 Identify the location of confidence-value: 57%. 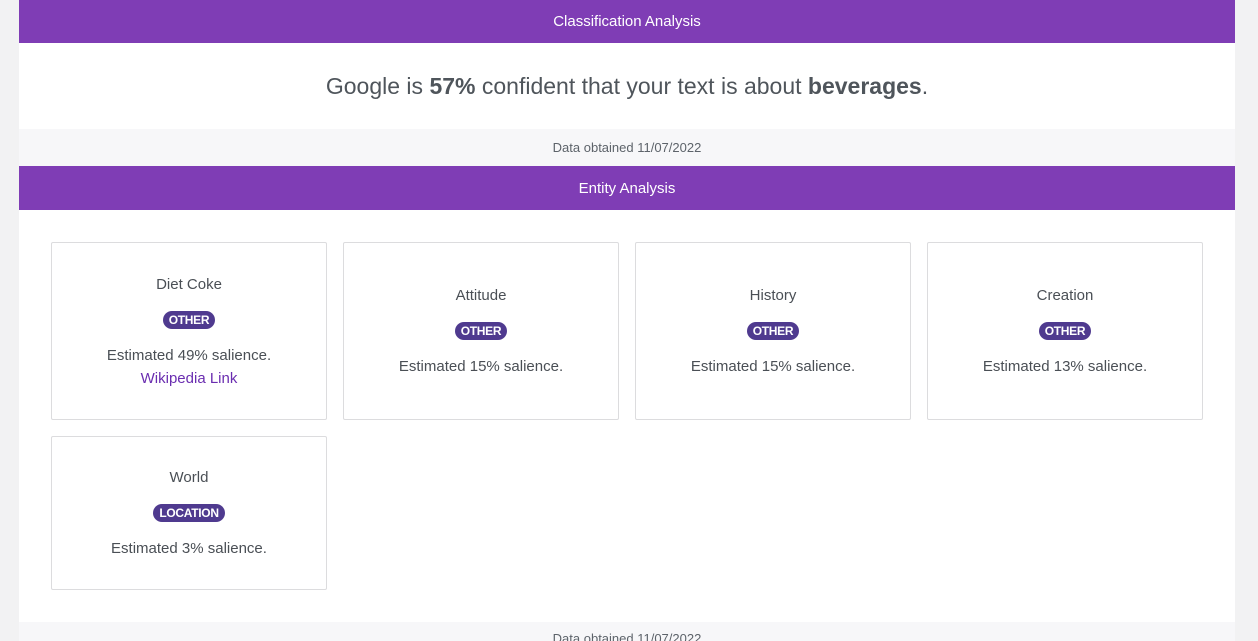
(452, 85).